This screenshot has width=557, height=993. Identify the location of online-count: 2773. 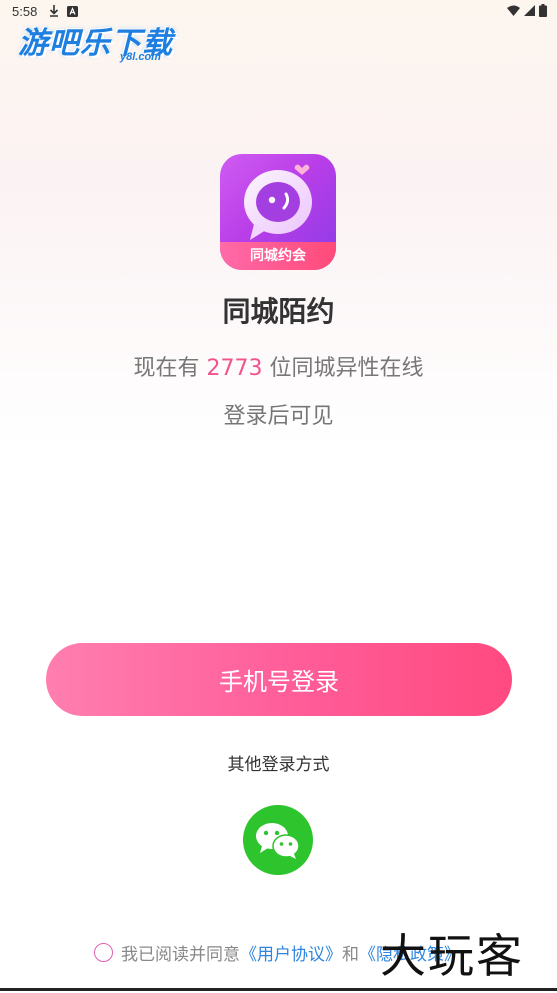
(234, 368).